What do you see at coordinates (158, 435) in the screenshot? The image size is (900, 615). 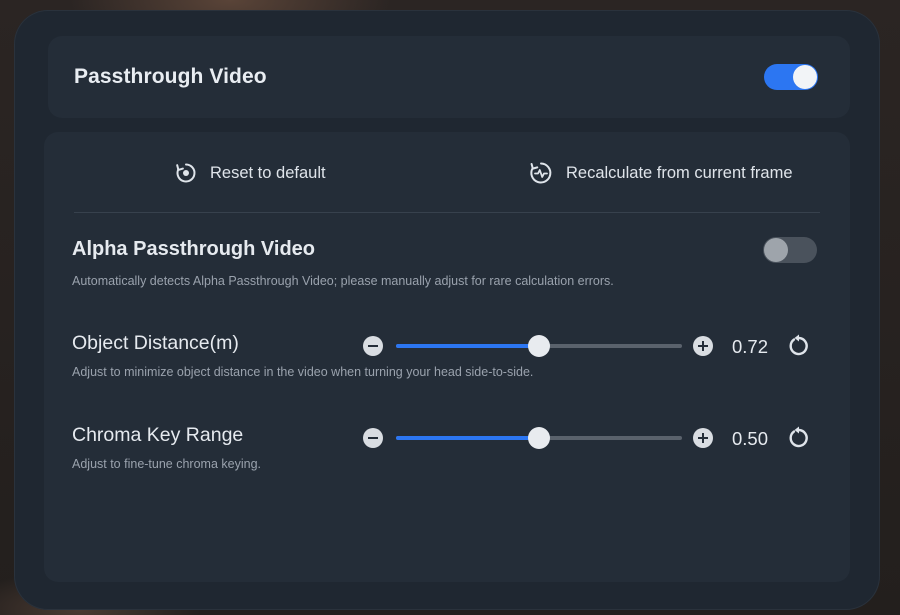 I see `chroma-key-range-title: Chroma Key Range` at bounding box center [158, 435].